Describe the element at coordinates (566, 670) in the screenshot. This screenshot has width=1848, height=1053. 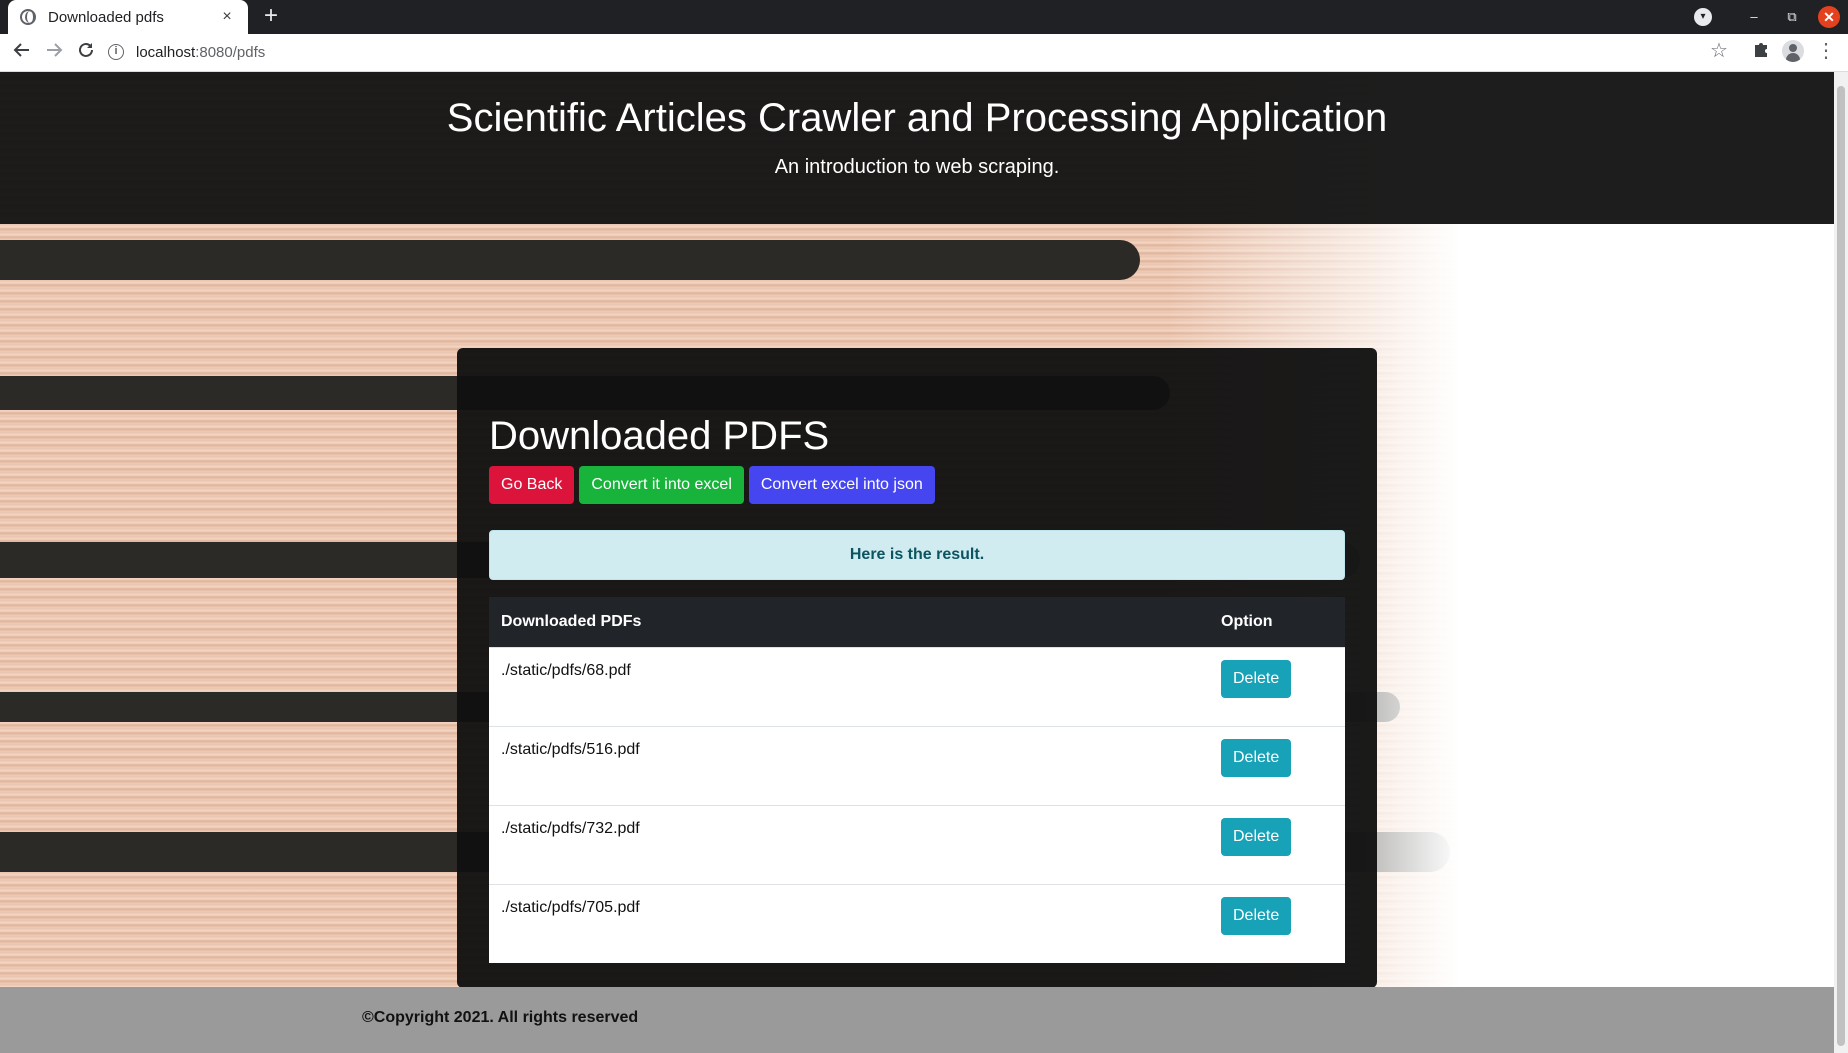
I see `pdf-path: ./static/pdfs/68.pdf` at that location.